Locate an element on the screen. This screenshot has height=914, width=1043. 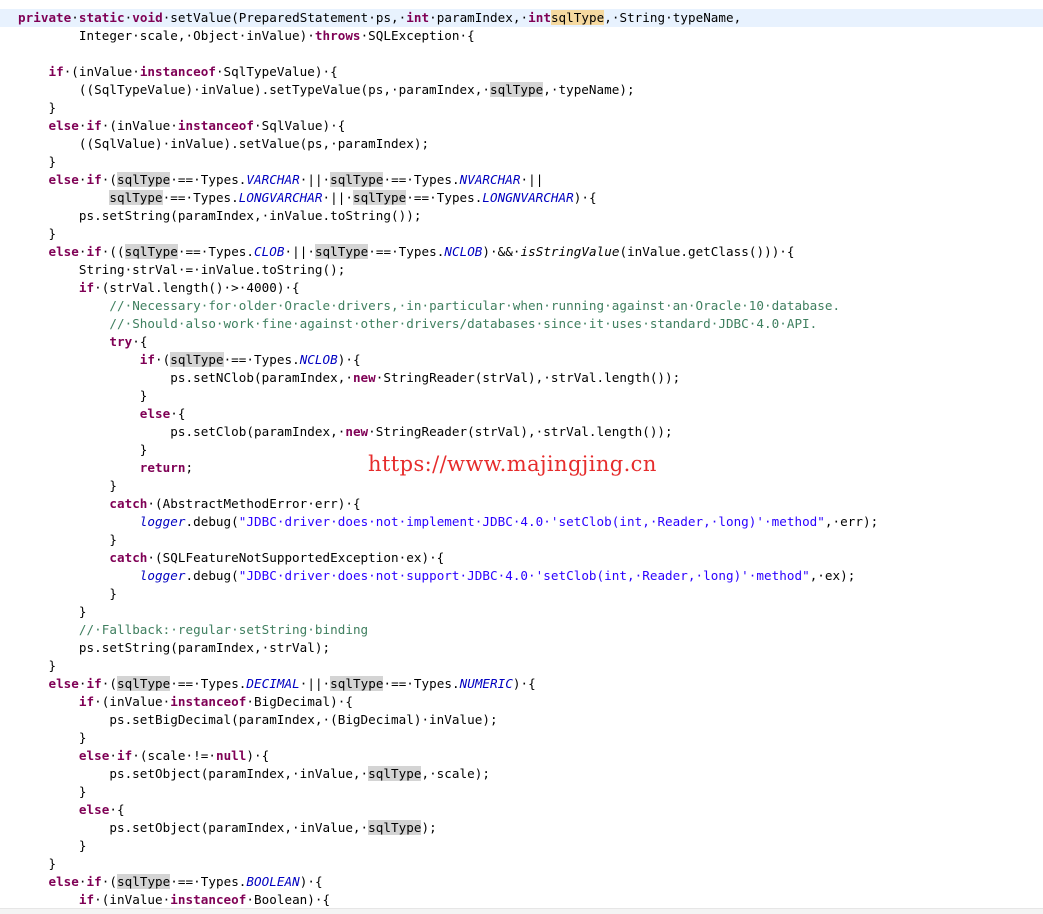
code-comment: //·Fallback:·regular·setString·binding is located at coordinates (223, 629).